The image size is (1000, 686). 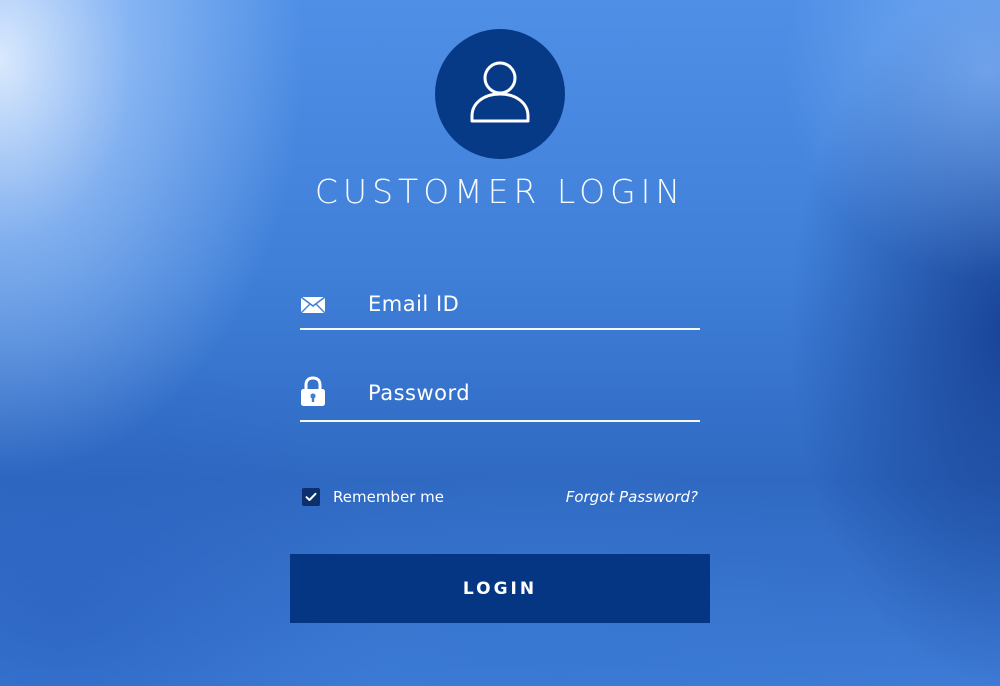 I want to click on user-icon, so click(x=500, y=92).